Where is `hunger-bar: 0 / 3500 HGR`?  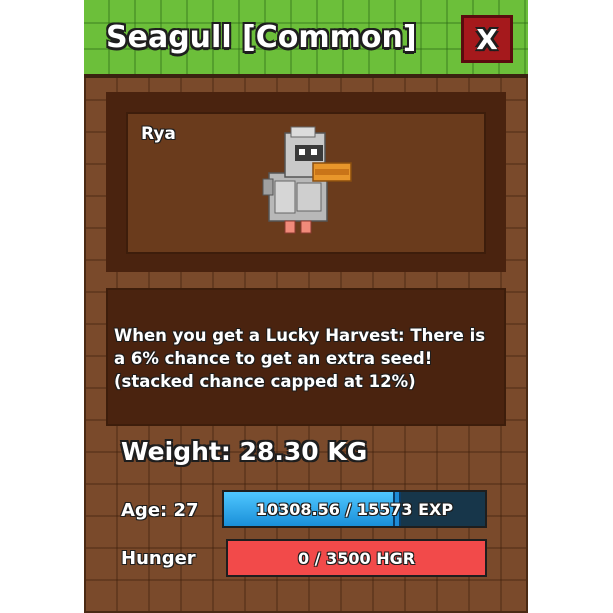
hunger-bar: 0 / 3500 HGR is located at coordinates (356, 558).